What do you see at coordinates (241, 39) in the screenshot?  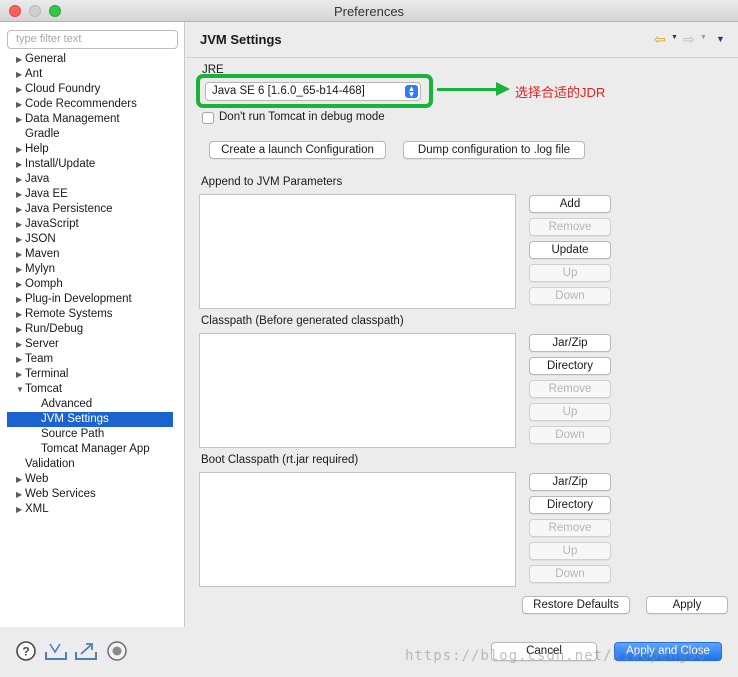 I see `page-title: JVM Settings` at bounding box center [241, 39].